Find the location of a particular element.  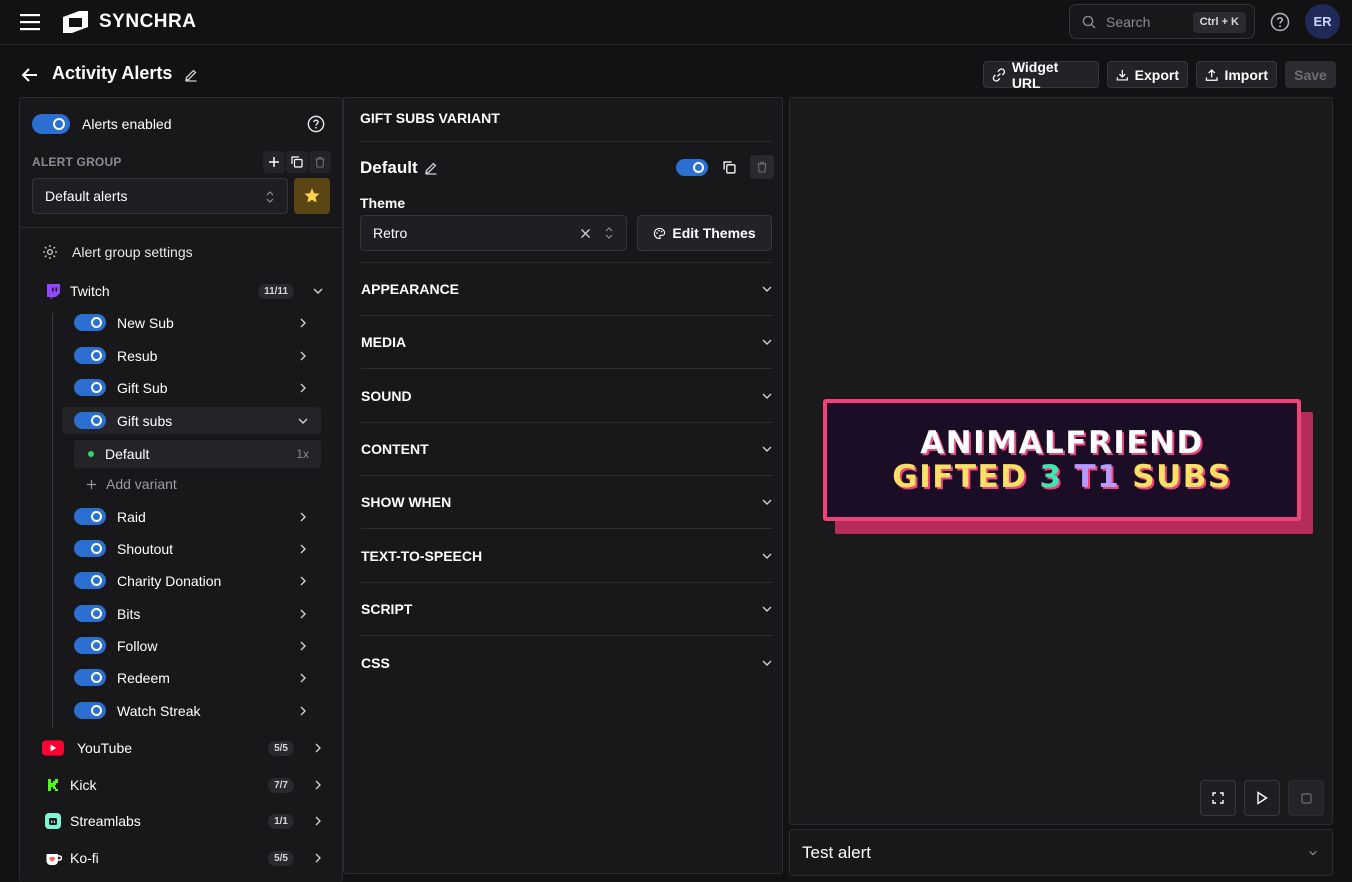

event-label: Shoutout is located at coordinates (145, 548).